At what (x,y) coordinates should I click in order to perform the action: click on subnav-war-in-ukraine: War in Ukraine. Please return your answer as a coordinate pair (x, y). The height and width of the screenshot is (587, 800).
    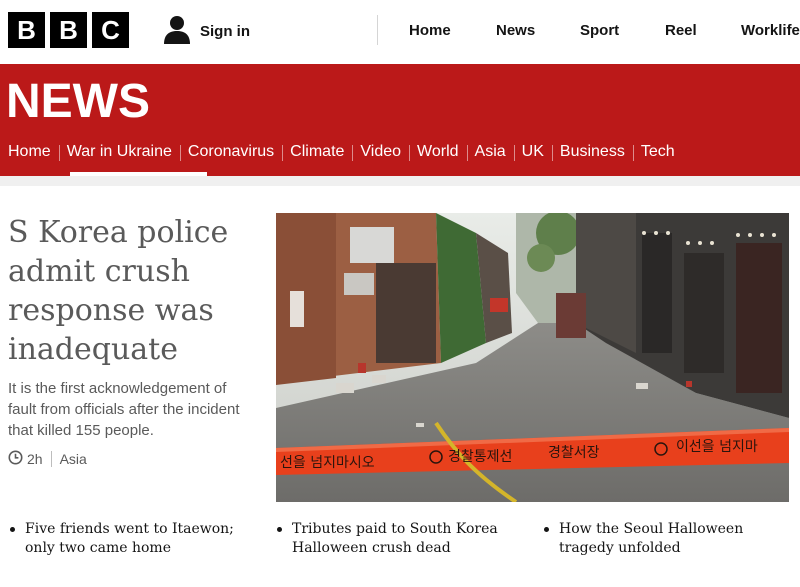
    Looking at the image, I should click on (119, 153).